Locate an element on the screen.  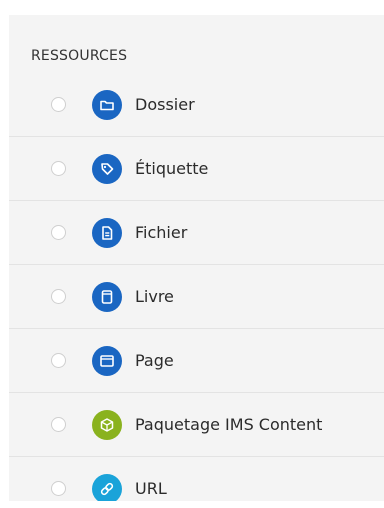
resource-label: Paquetage IMS Content is located at coordinates (229, 424).